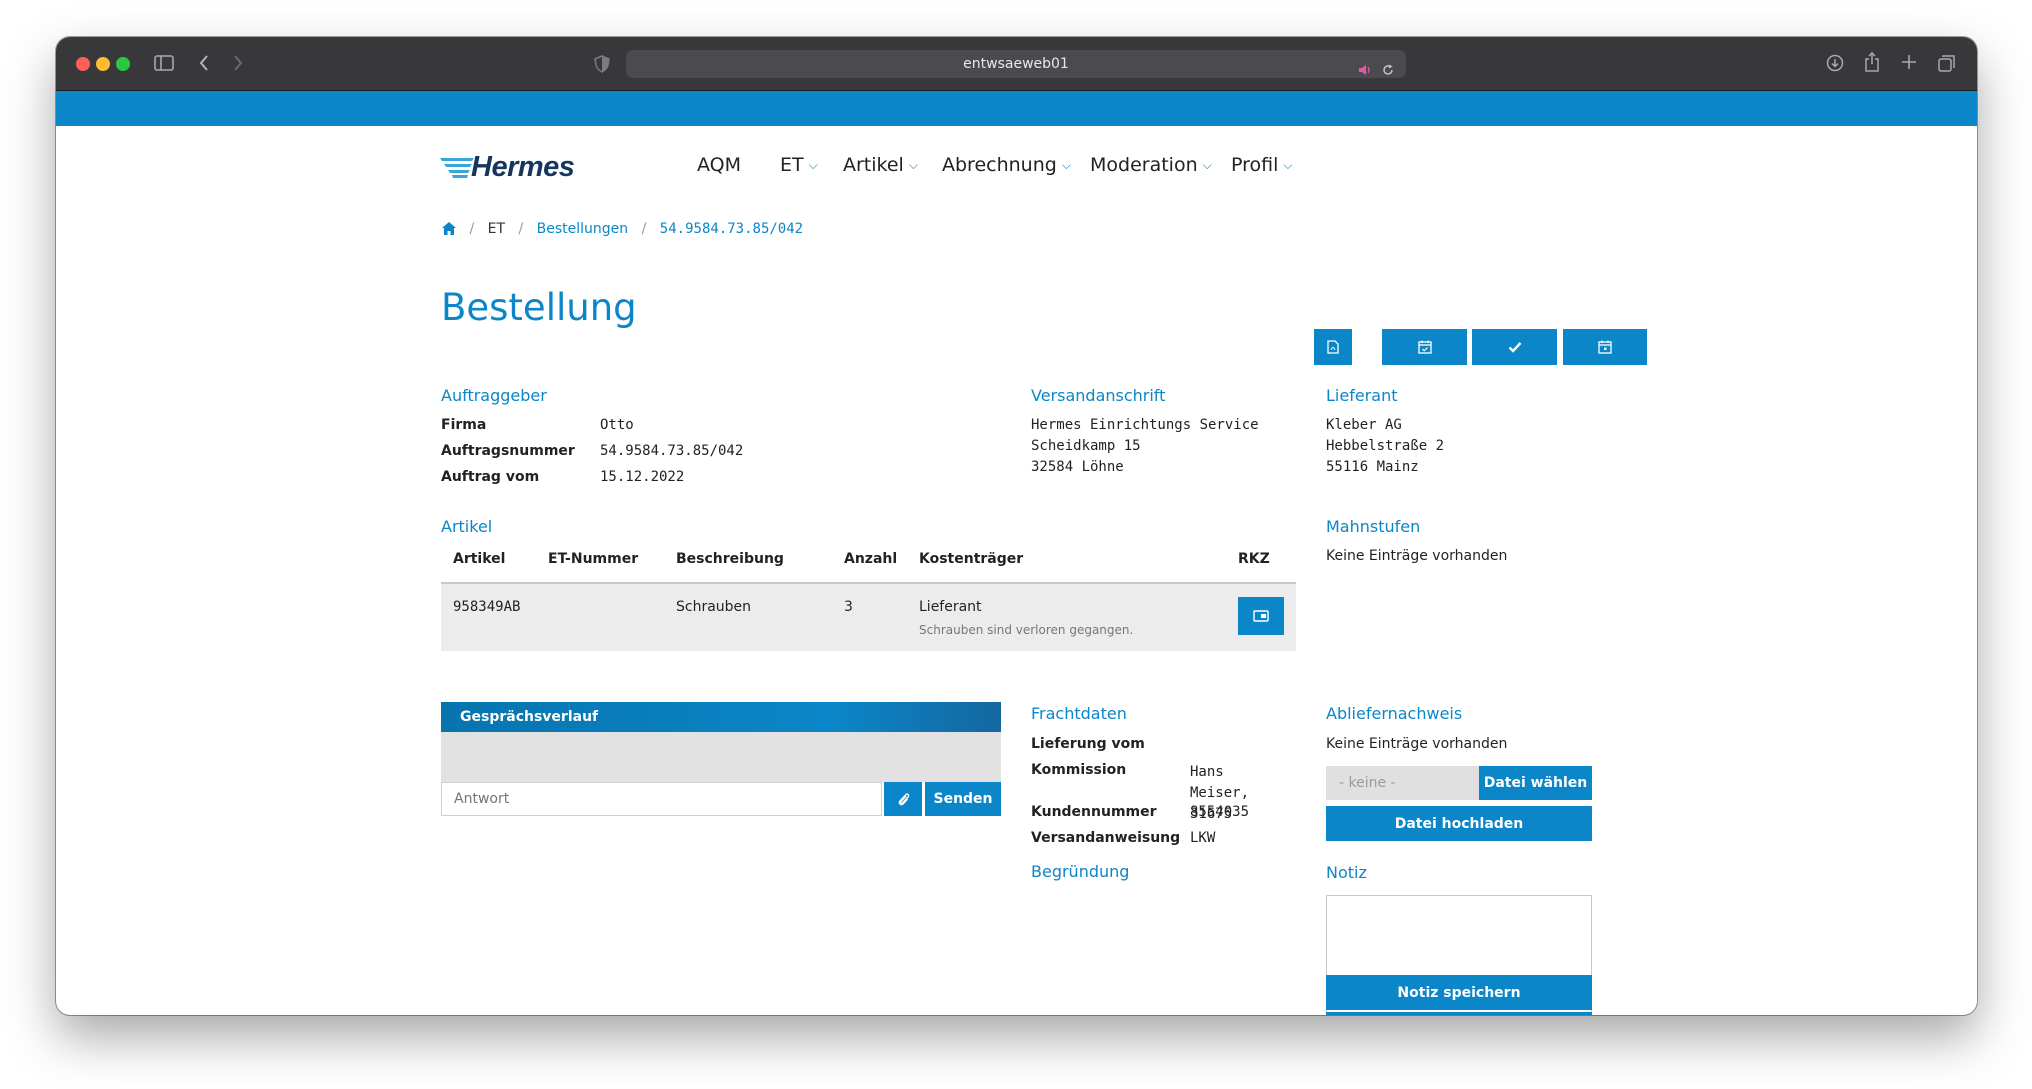 The image size is (2032, 1089). What do you see at coordinates (1394, 713) in the screenshot?
I see `abliefernachweis-heading: Abliefernachweis` at bounding box center [1394, 713].